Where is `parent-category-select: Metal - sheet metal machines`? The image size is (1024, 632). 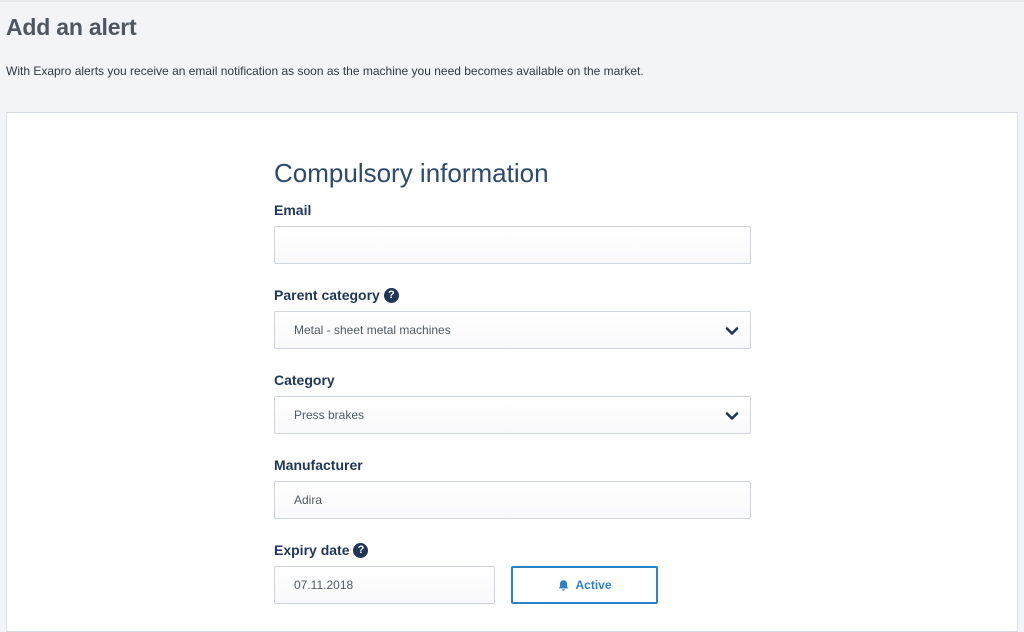 parent-category-select: Metal - sheet metal machines is located at coordinates (512, 330).